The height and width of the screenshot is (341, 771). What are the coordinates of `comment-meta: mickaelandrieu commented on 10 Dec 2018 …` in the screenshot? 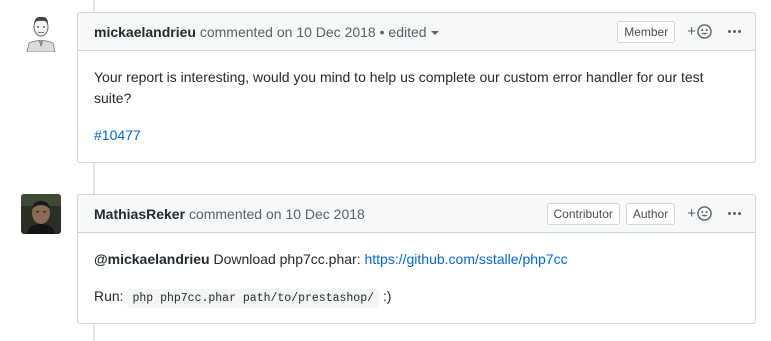 It's located at (355, 32).